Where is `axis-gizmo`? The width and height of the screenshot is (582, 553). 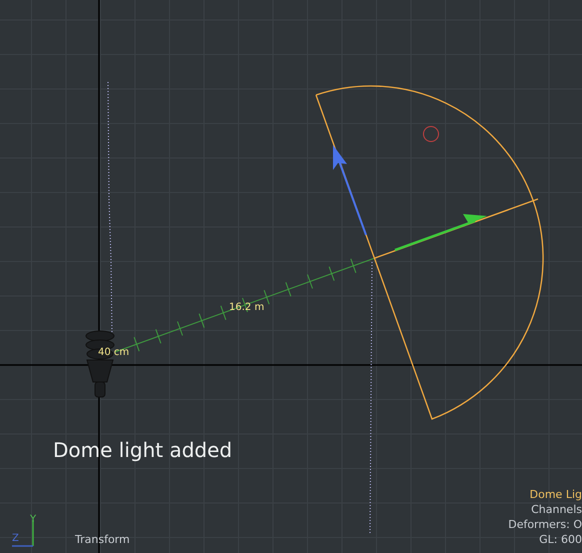 axis-gizmo is located at coordinates (23, 533).